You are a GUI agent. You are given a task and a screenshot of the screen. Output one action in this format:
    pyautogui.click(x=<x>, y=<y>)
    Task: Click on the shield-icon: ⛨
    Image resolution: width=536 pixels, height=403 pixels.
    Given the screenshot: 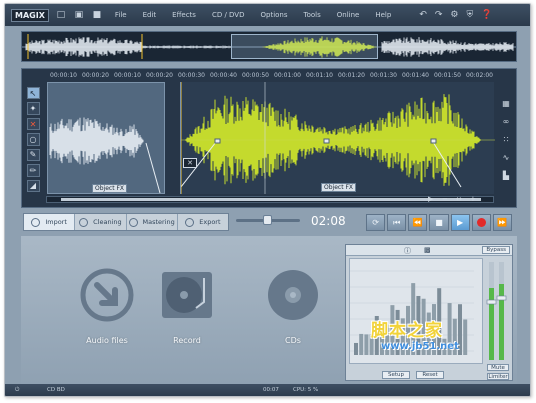 What is the action you would take?
    pyautogui.click(x=470, y=15)
    